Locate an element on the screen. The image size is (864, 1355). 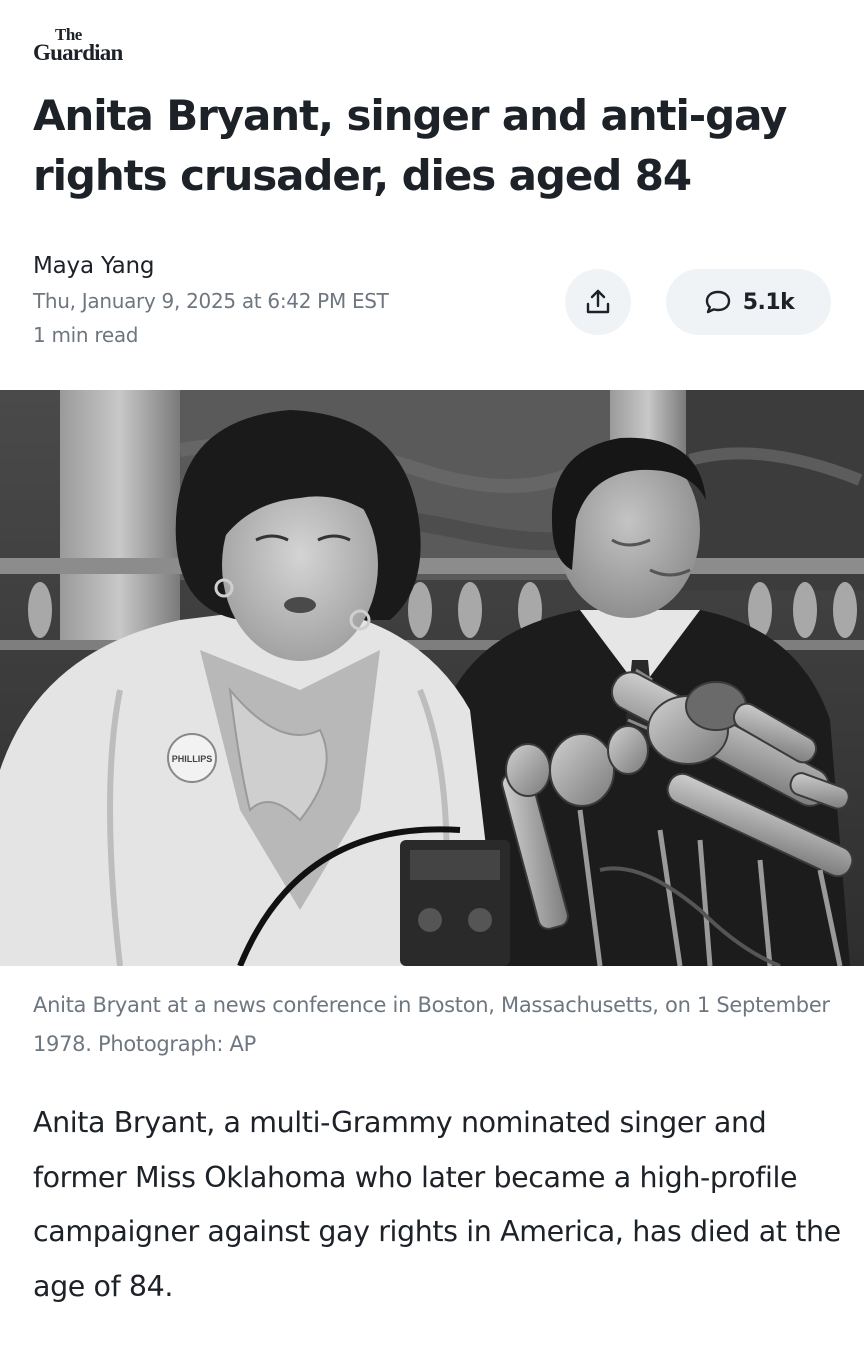
share-icon is located at coordinates (598, 301).